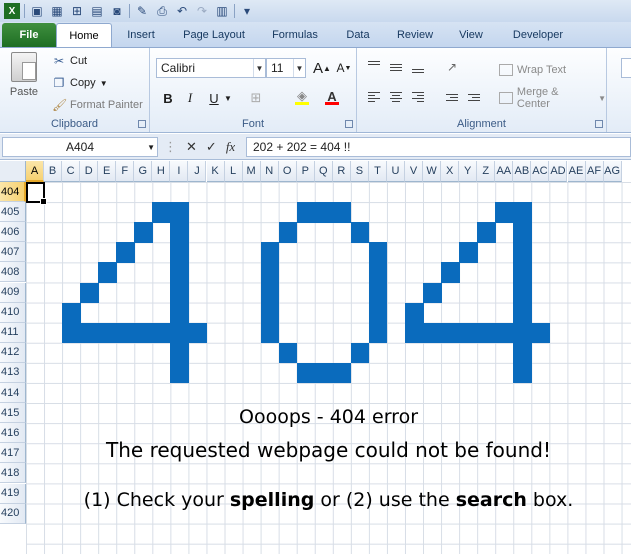  Describe the element at coordinates (97, 105) in the screenshot. I see `format-painter-button: 🖌 Format Painter` at that location.